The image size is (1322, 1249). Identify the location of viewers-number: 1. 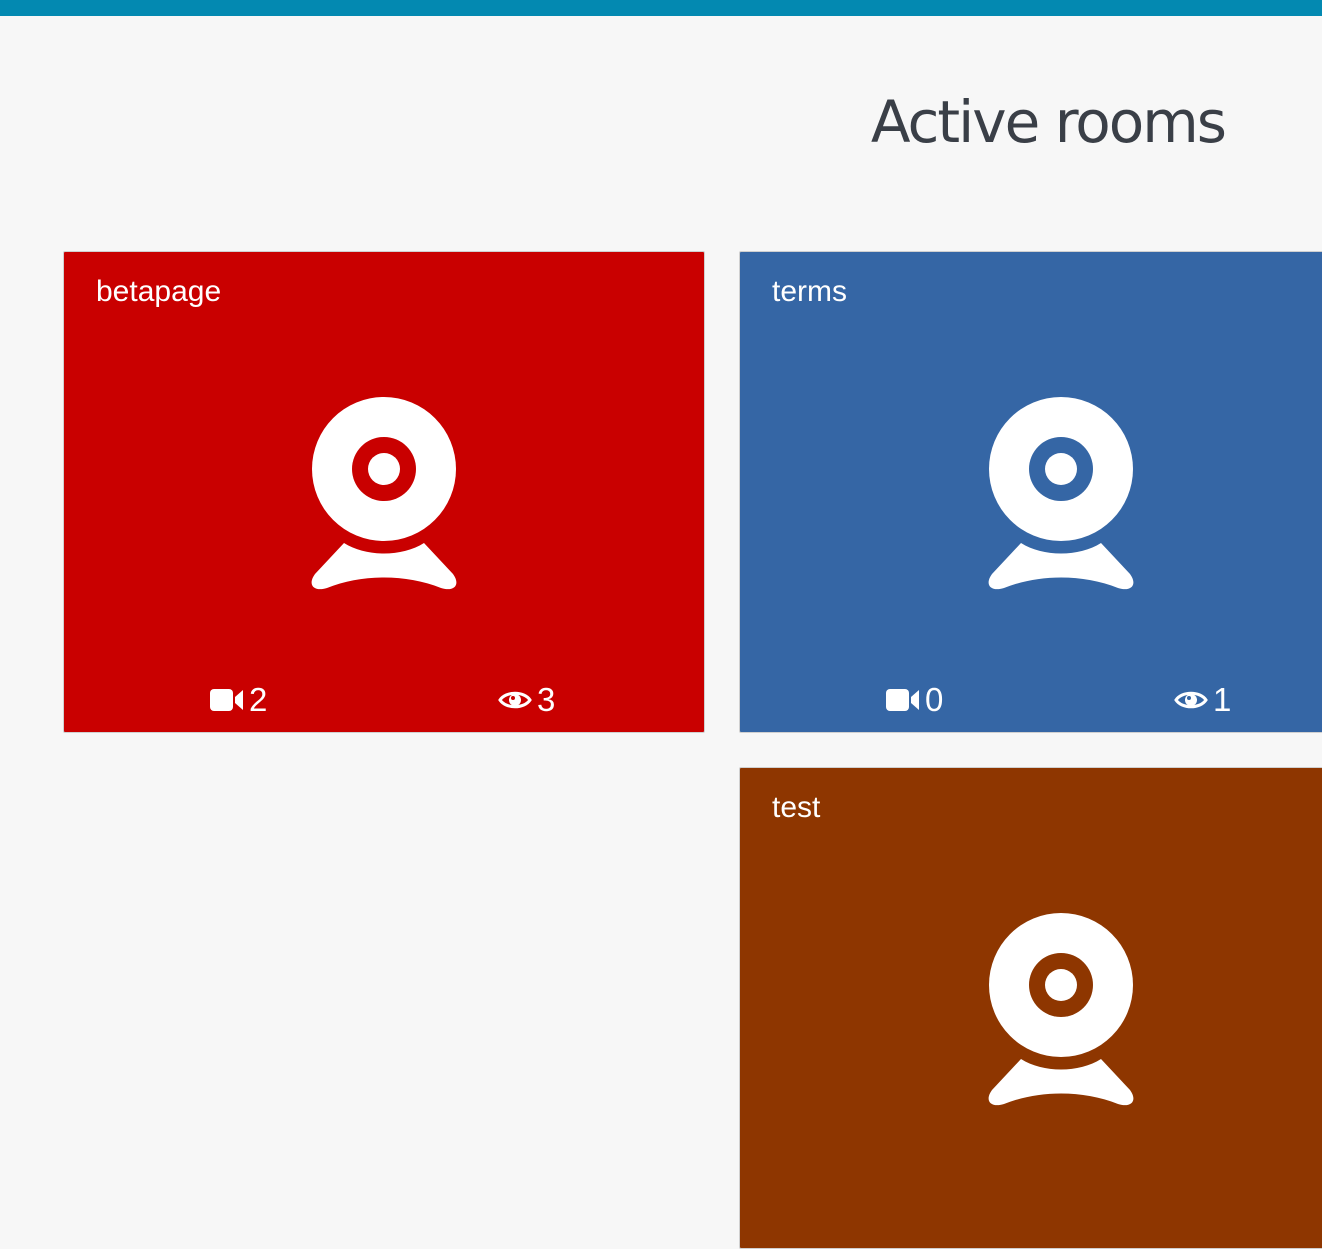
(1222, 699).